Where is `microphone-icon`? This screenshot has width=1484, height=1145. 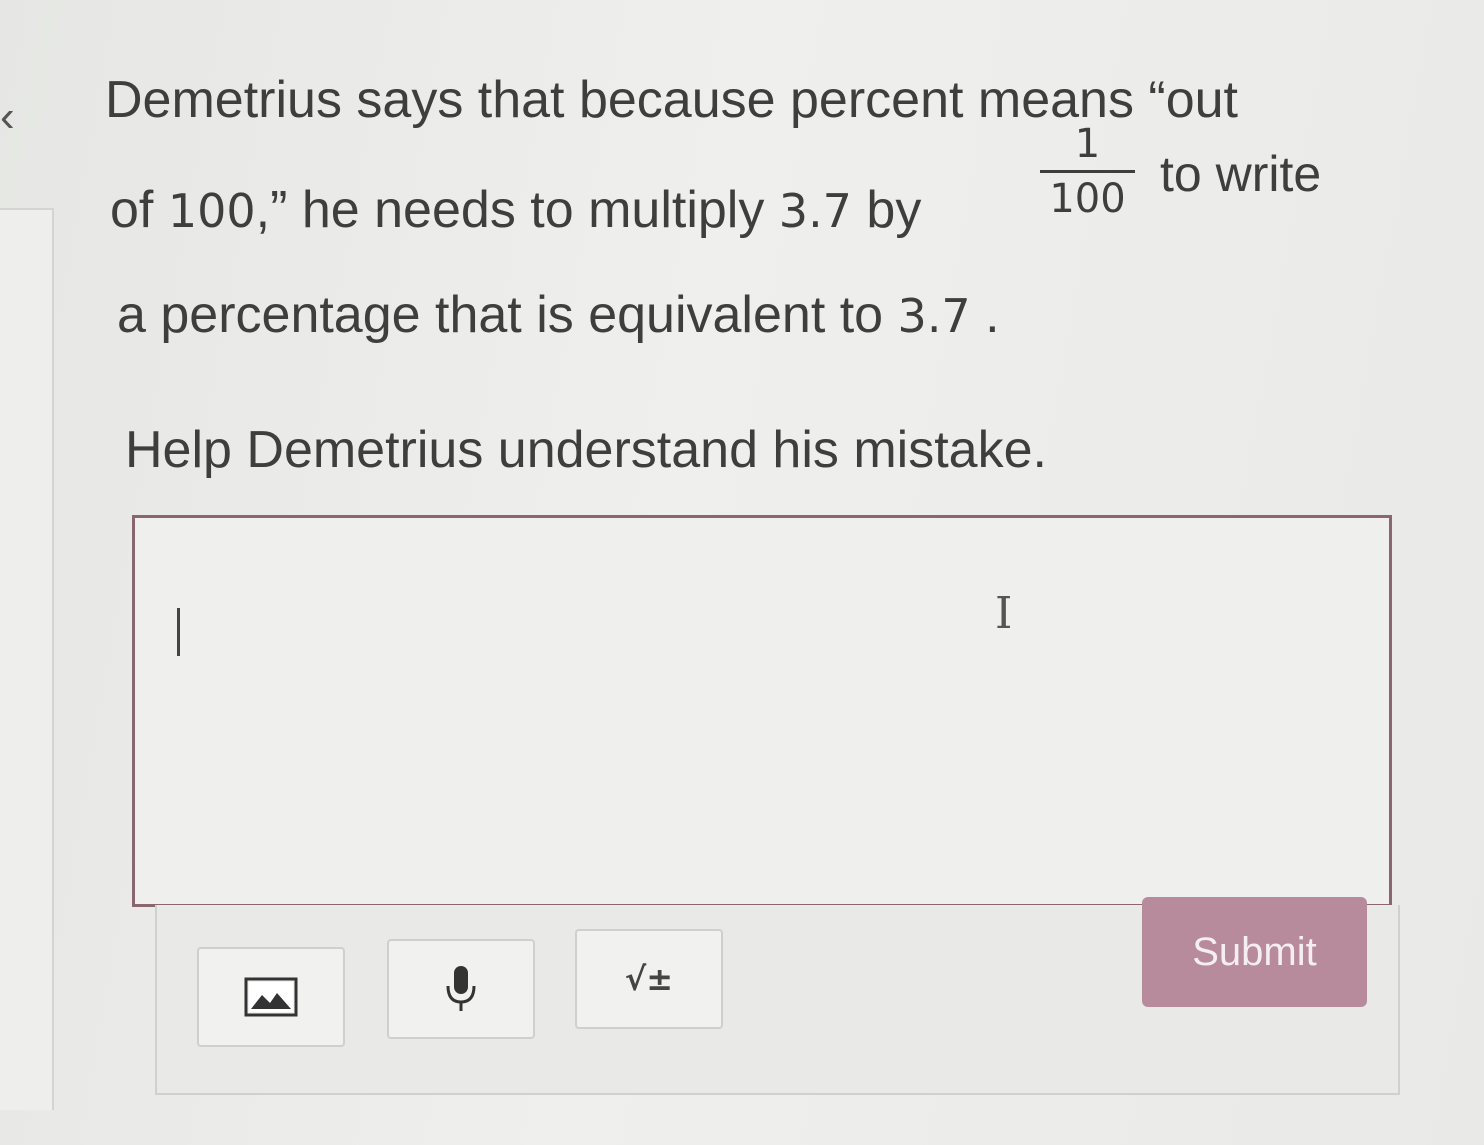 microphone-icon is located at coordinates (461, 988).